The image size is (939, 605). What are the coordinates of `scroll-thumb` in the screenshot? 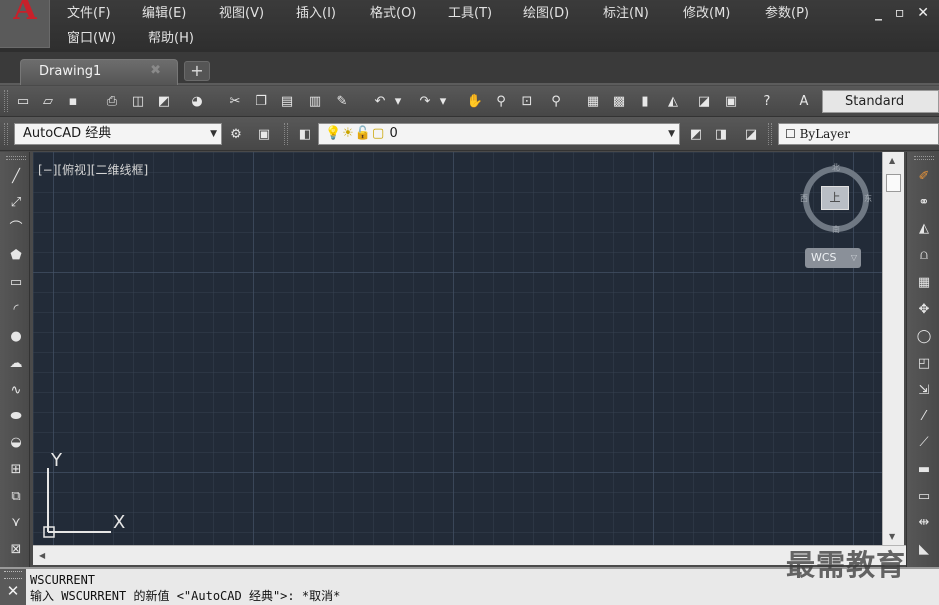 It's located at (893, 183).